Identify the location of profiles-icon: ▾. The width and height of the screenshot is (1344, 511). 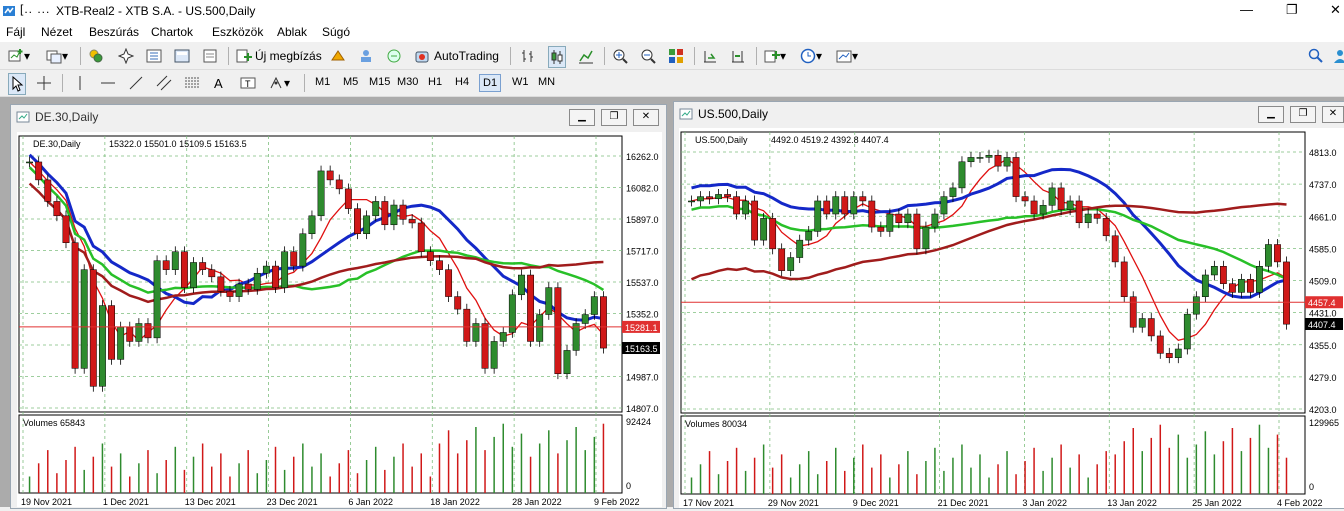
(57, 56).